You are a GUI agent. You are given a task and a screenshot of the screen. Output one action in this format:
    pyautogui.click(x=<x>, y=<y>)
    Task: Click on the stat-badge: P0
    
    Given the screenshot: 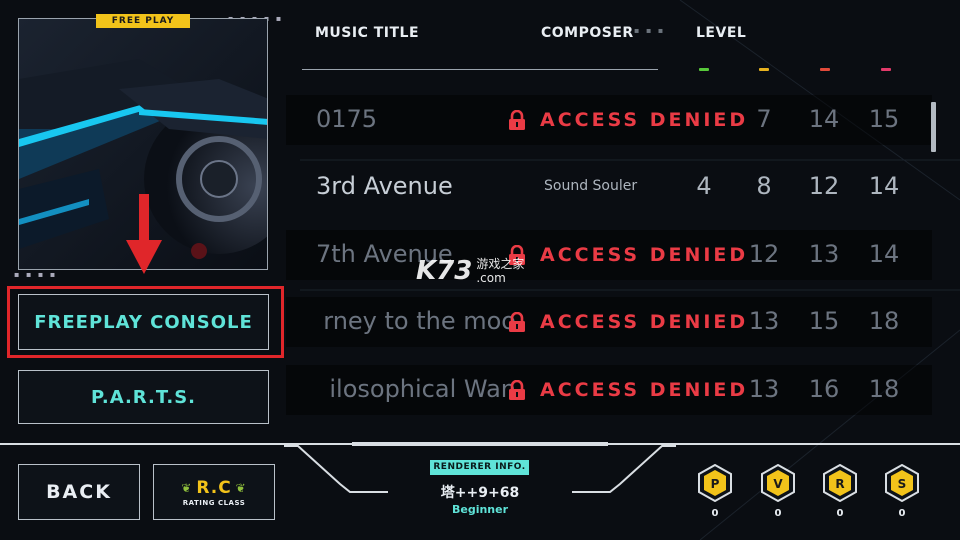 What is the action you would take?
    pyautogui.click(x=715, y=491)
    